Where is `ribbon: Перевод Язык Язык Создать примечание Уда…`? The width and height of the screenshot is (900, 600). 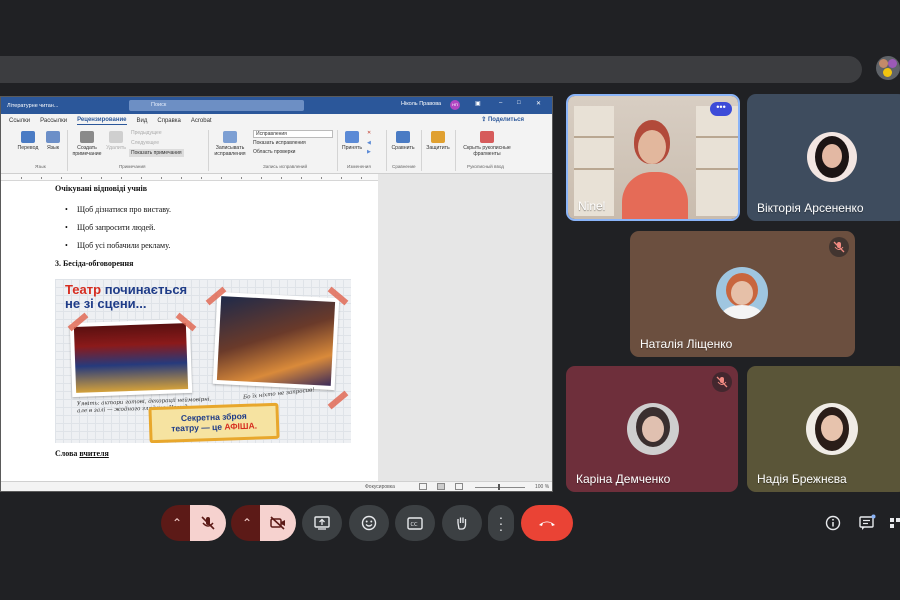 ribbon: Перевод Язык Язык Создать примечание Уда… is located at coordinates (276, 150).